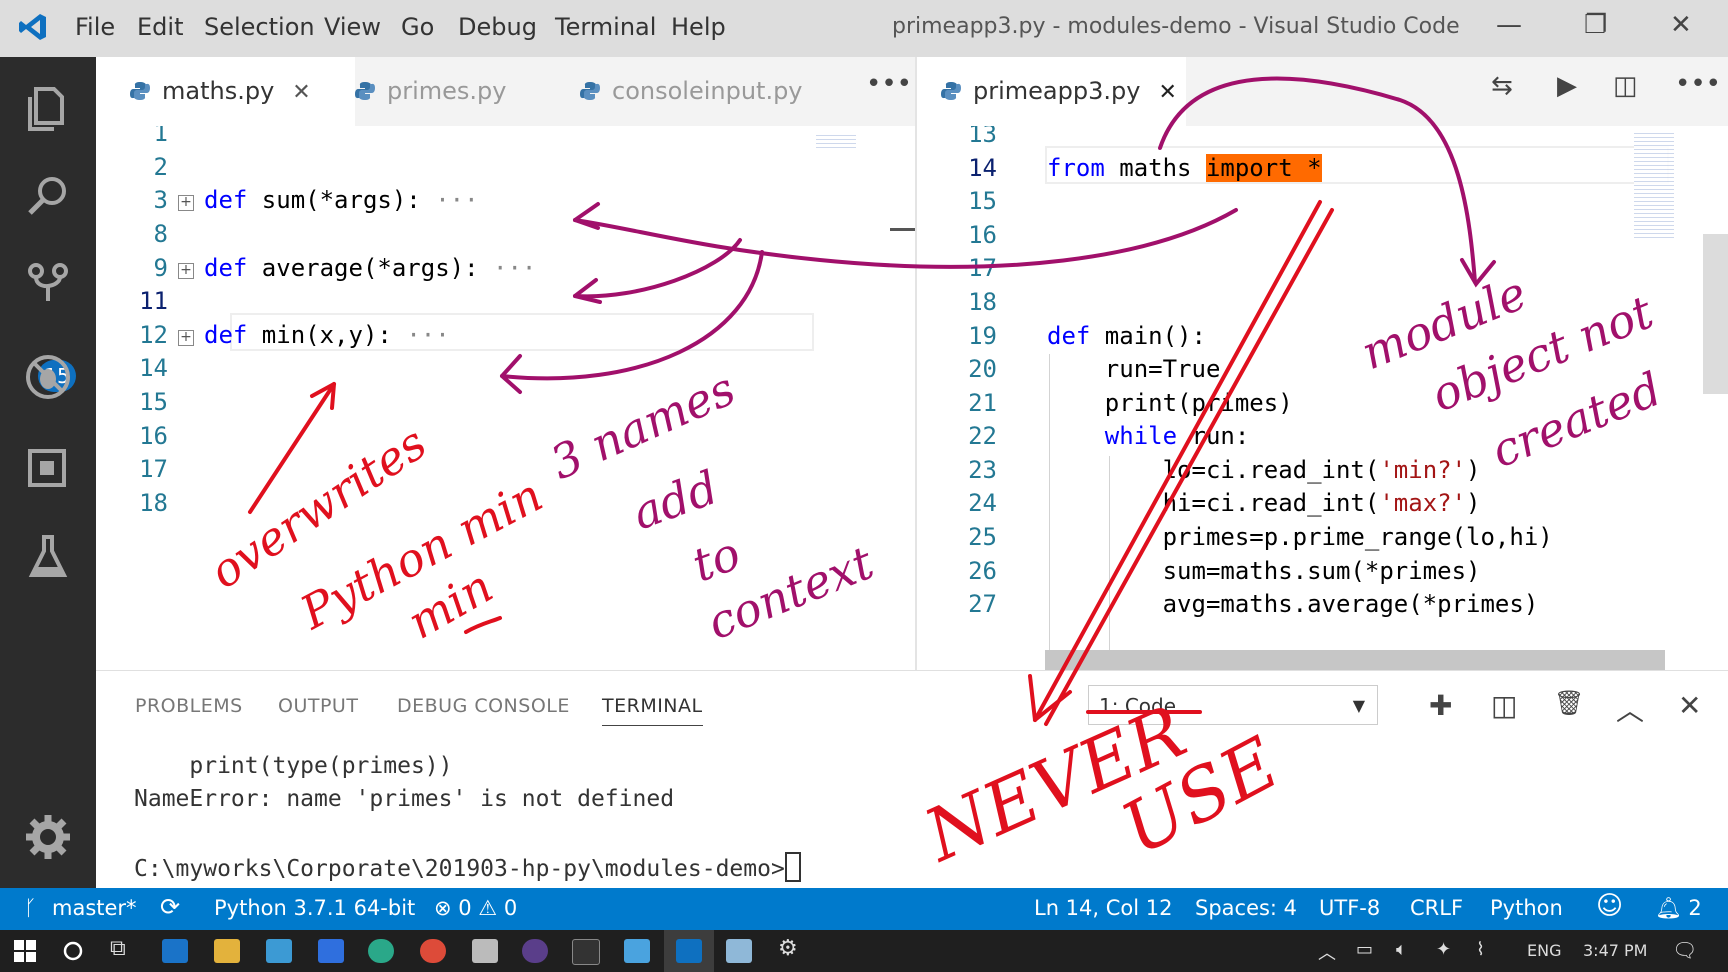 The image size is (1728, 972). What do you see at coordinates (1630, 709) in the screenshot?
I see `maximize-panel-icon: ︿` at bounding box center [1630, 709].